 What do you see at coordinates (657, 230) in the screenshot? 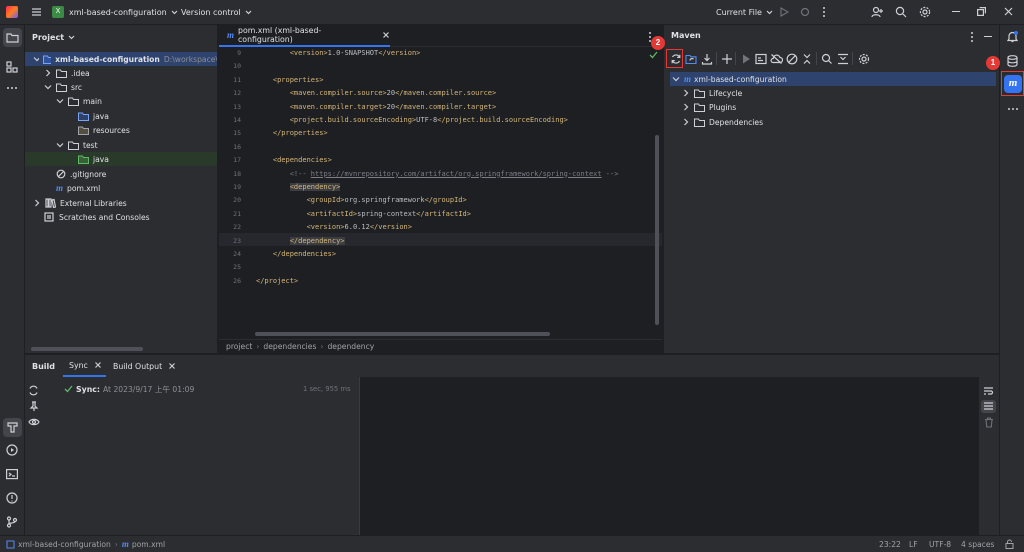
I see `vertical-scrollbar` at bounding box center [657, 230].